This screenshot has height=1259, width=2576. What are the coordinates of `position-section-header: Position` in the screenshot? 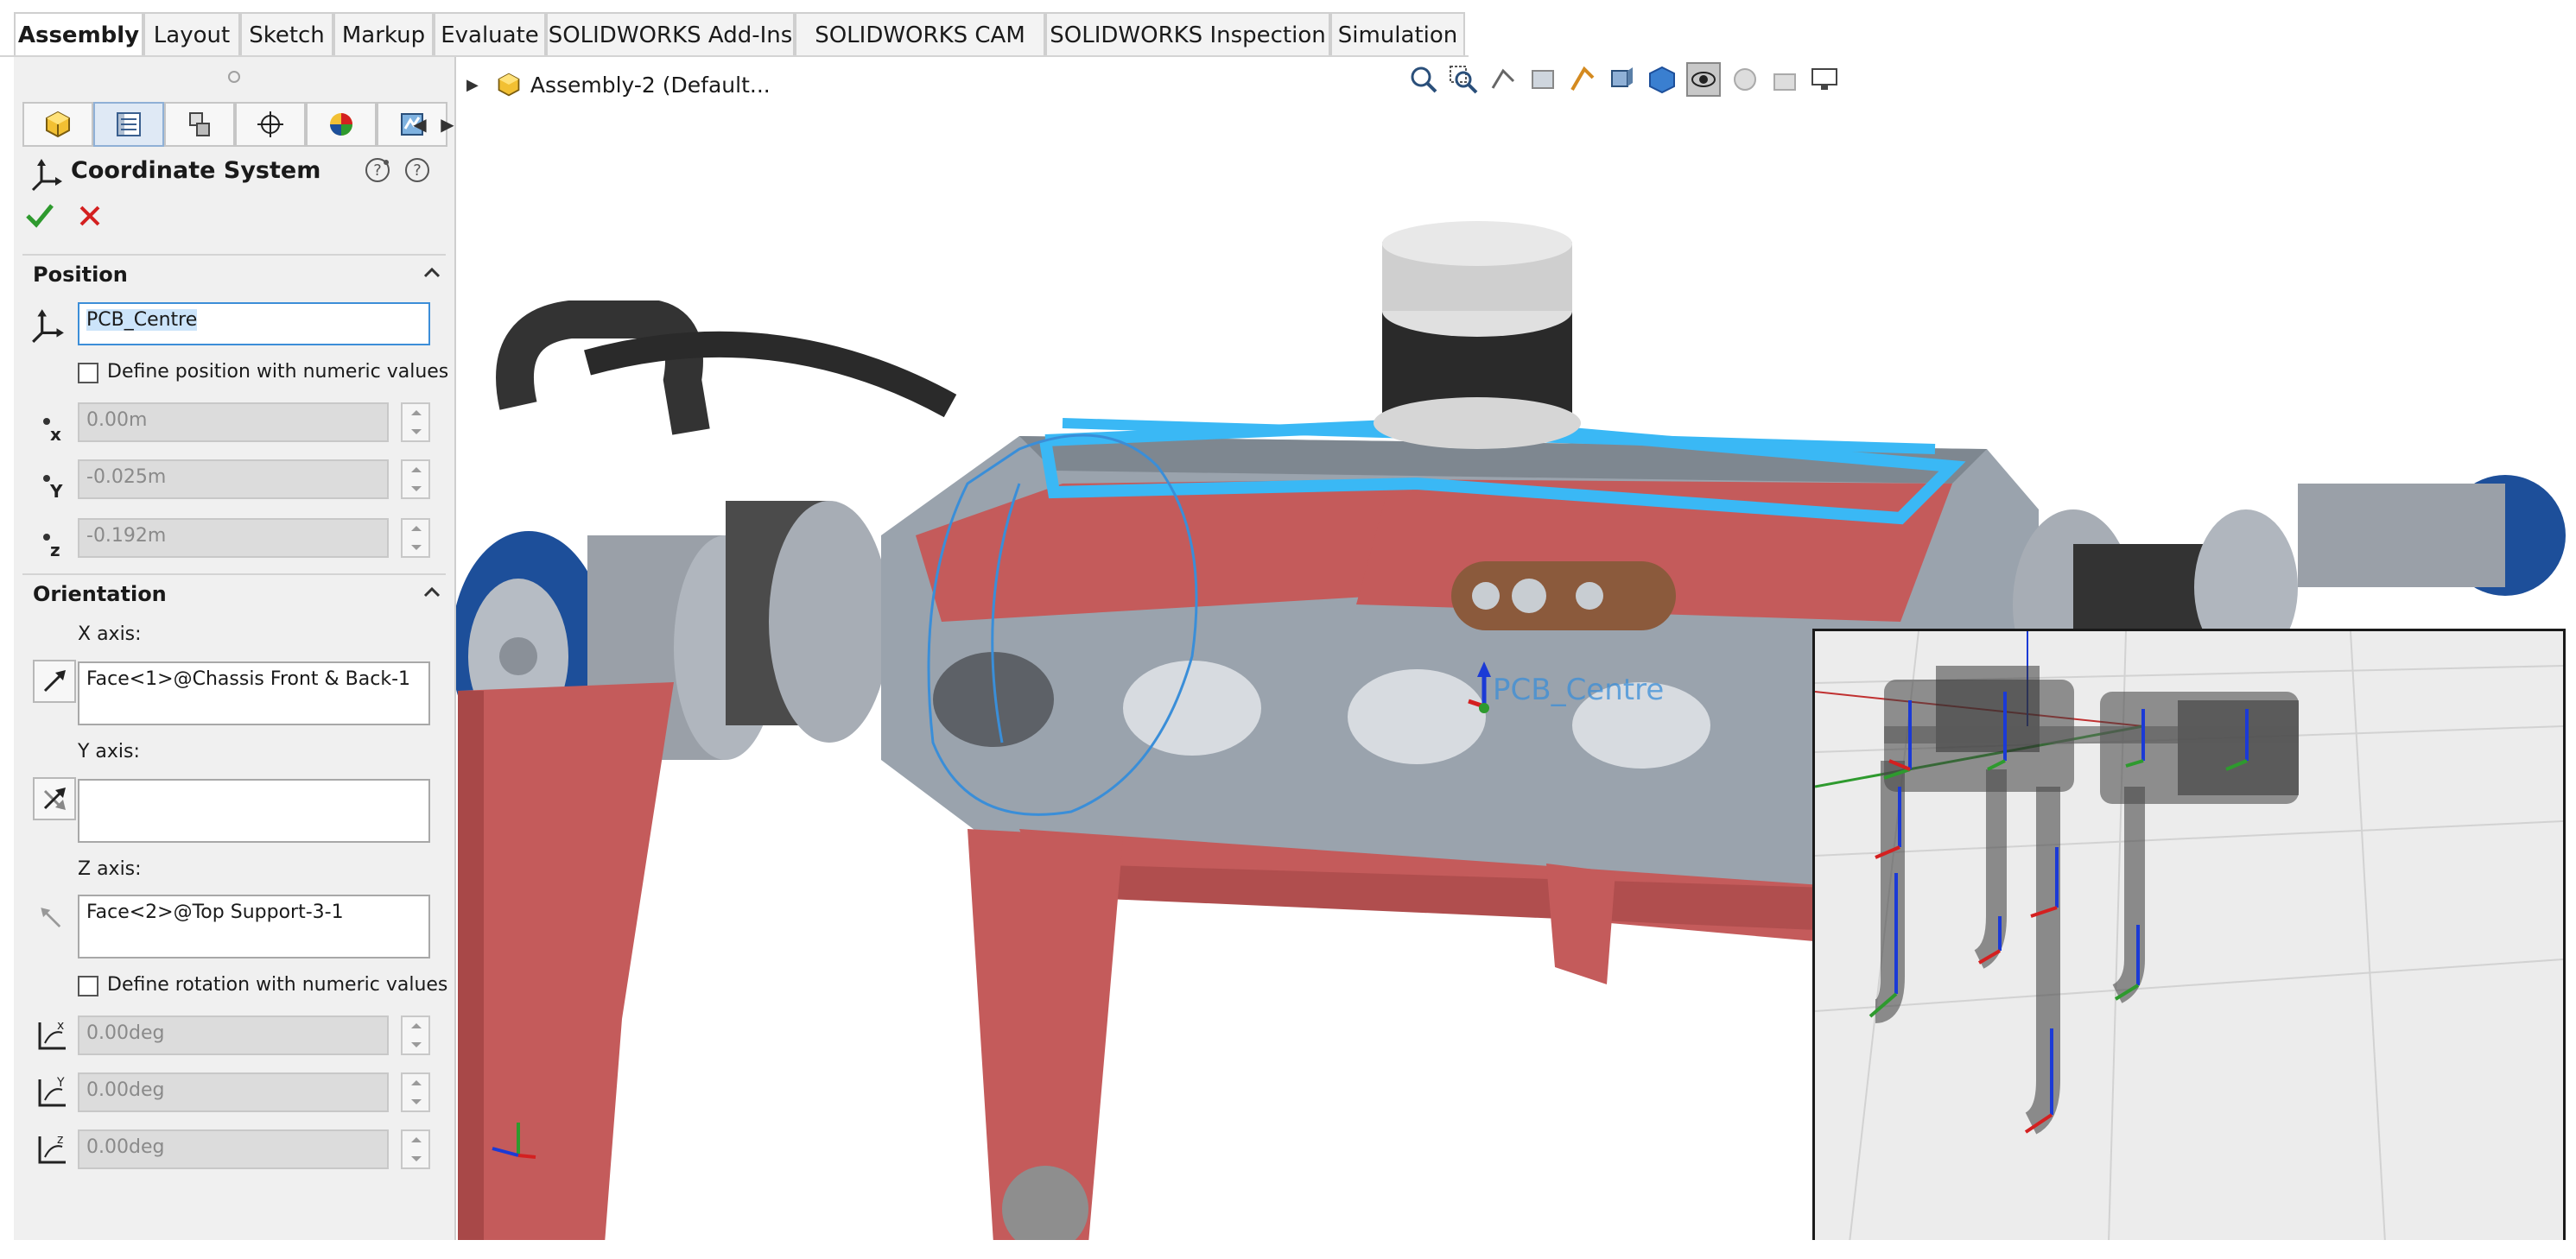 It's located at (234, 274).